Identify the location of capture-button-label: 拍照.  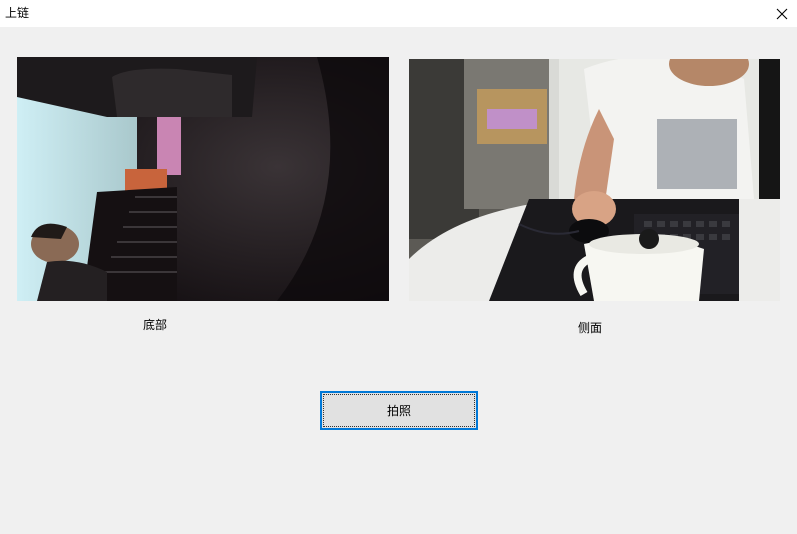
(398, 411).